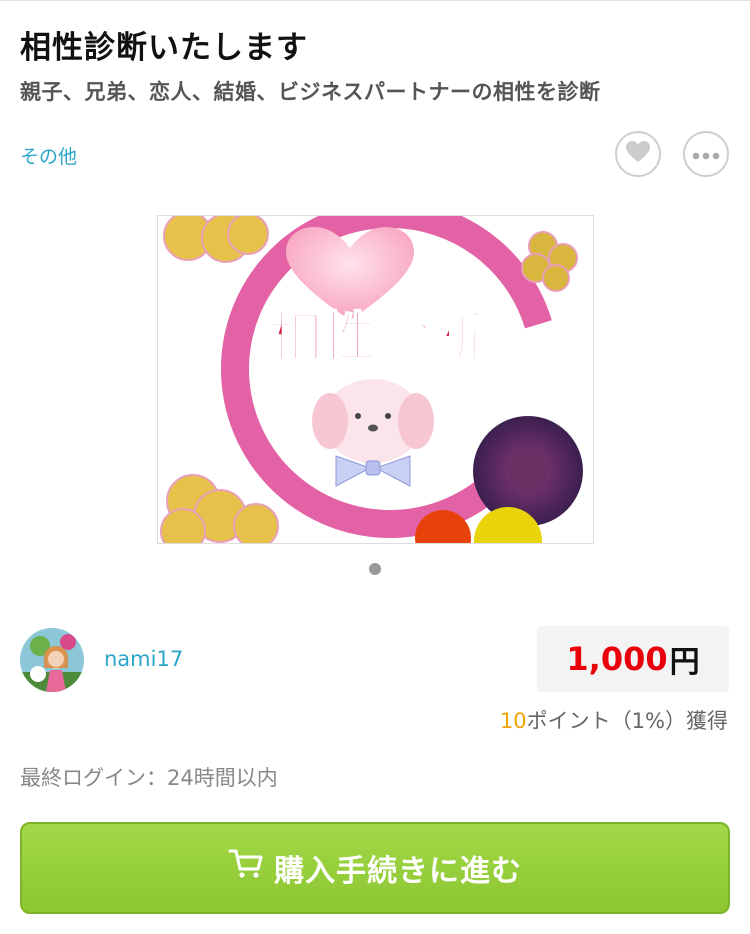  Describe the element at coordinates (164, 48) in the screenshot. I see `page-title: 相性診断いたします` at that location.